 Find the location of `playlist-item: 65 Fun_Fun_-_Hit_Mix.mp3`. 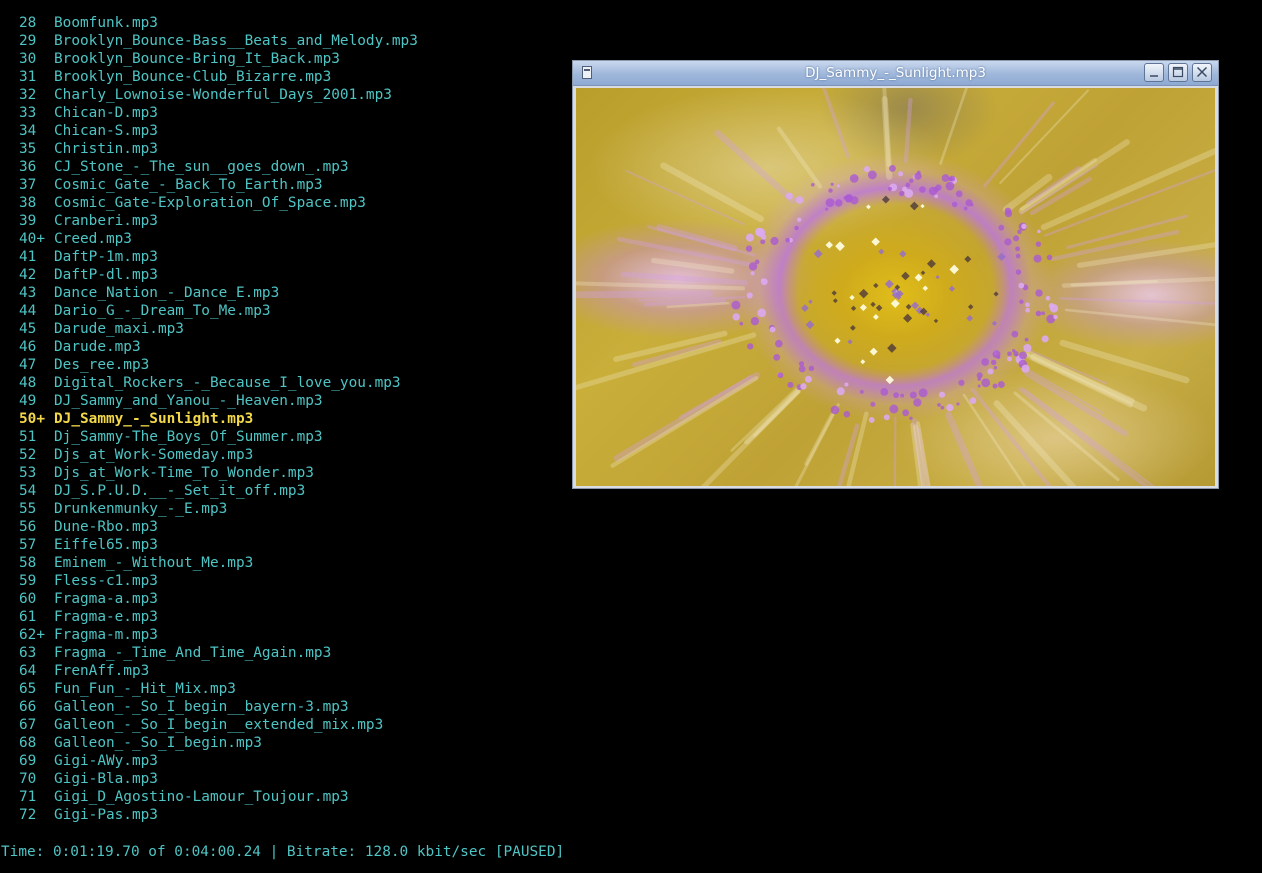

playlist-item: 65 Fun_Fun_-_Hit_Mix.mp3 is located at coordinates (209, 689).